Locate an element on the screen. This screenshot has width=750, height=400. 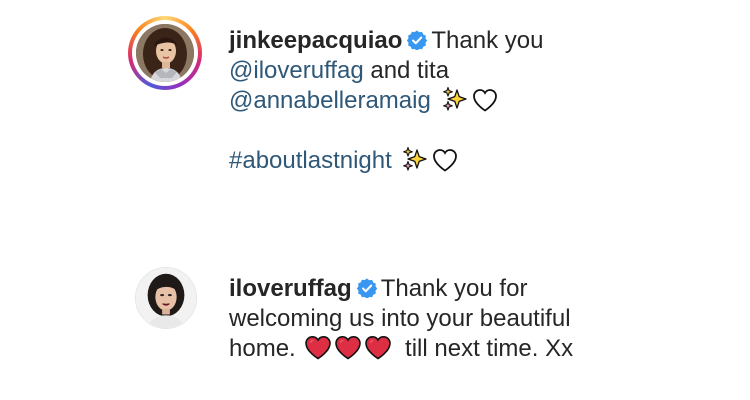
mention-link: @iloveruffag is located at coordinates (296, 70).